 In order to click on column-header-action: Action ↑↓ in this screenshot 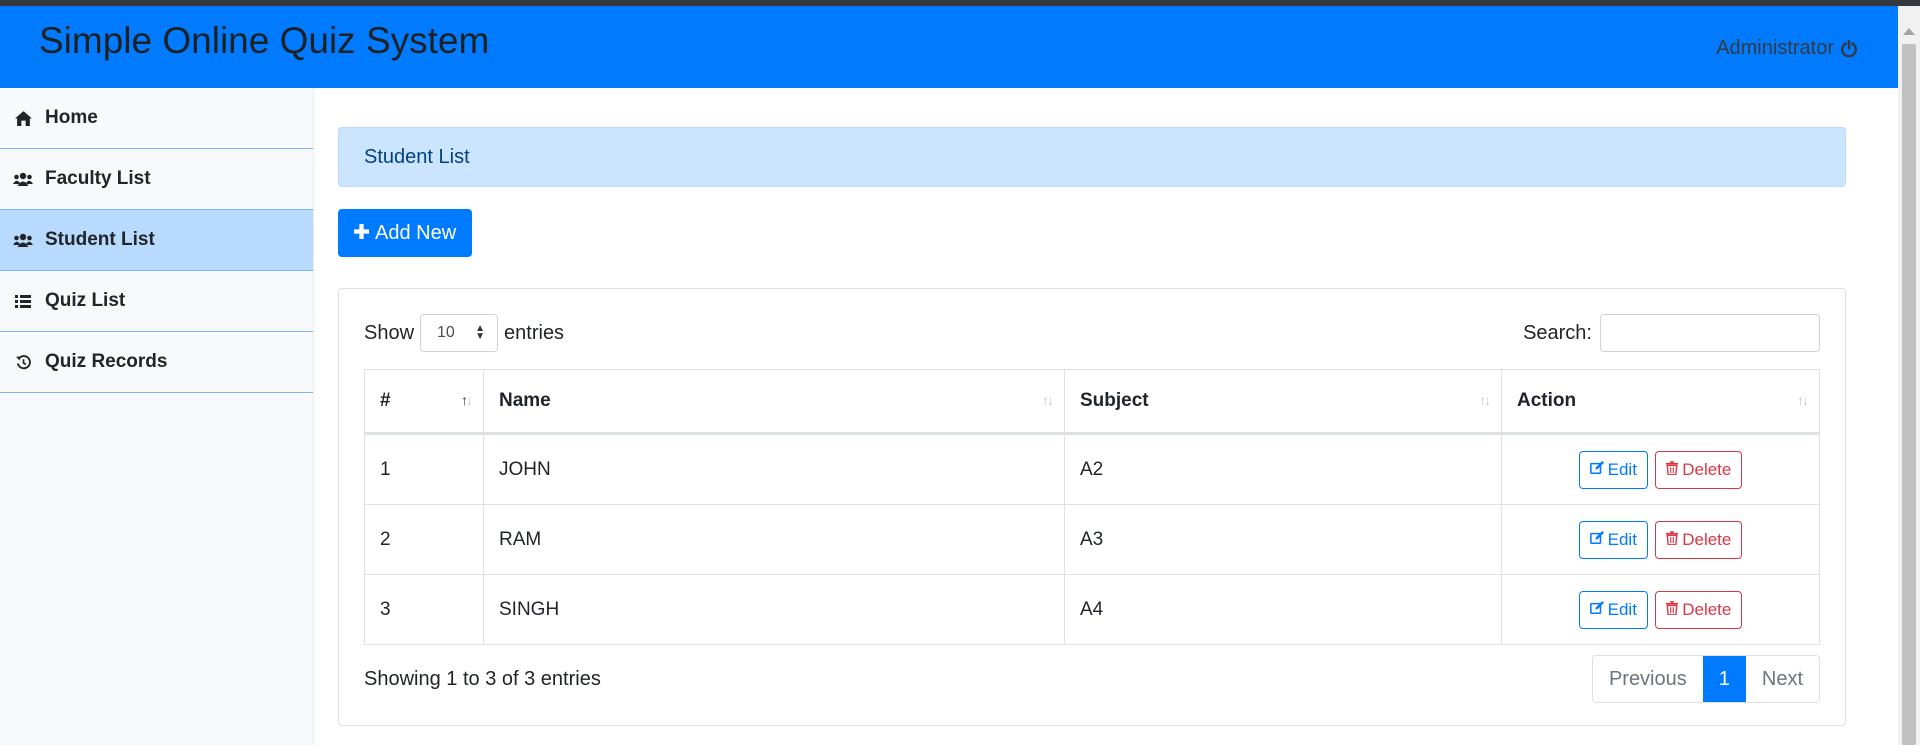, I will do `click(1660, 402)`.